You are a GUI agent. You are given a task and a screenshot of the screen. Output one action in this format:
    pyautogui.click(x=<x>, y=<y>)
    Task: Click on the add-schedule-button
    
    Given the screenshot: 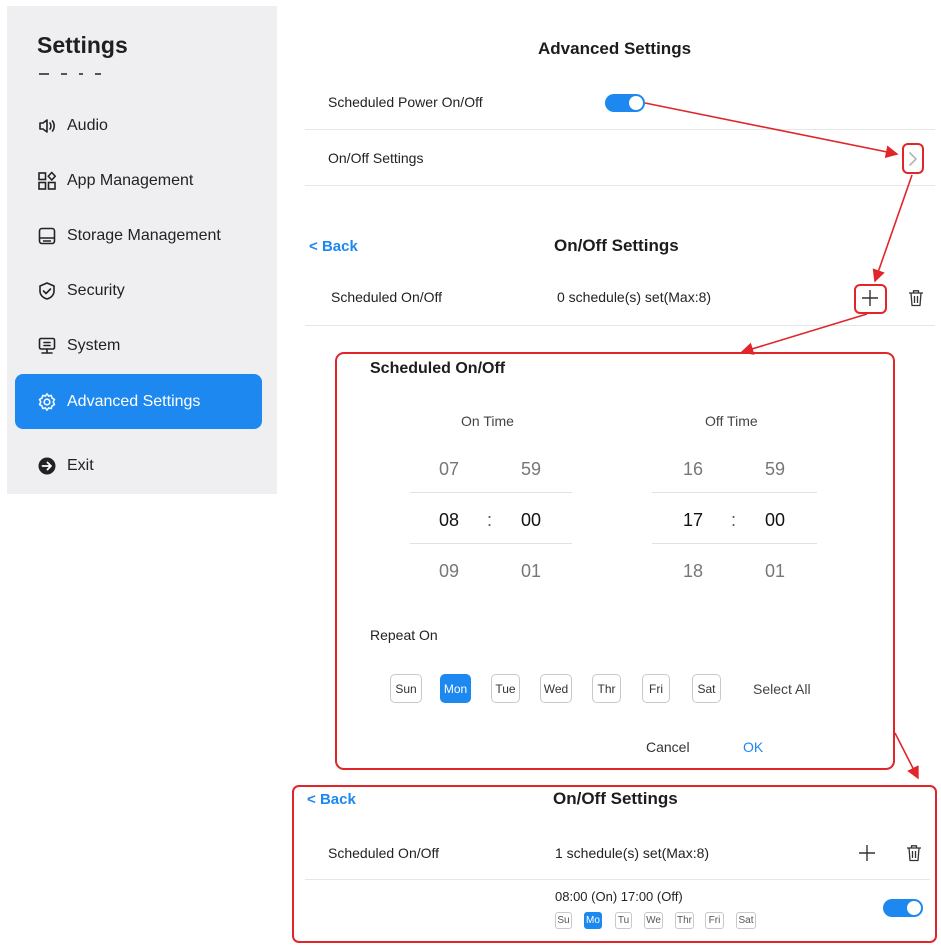 What is the action you would take?
    pyautogui.click(x=867, y=853)
    